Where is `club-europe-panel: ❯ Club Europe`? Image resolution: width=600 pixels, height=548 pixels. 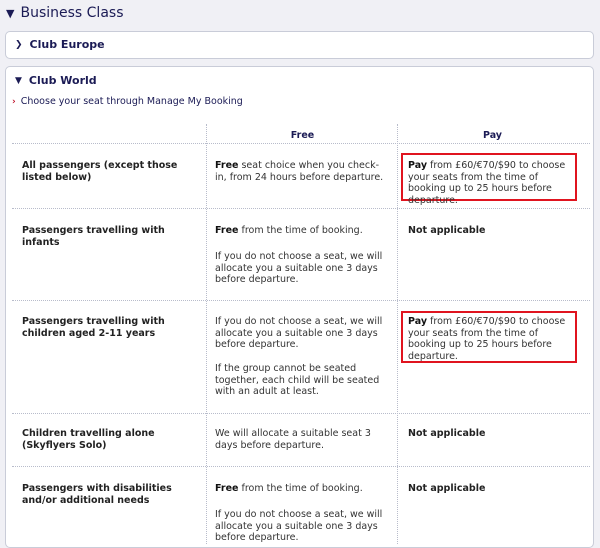 club-europe-panel: ❯ Club Europe is located at coordinates (299, 45).